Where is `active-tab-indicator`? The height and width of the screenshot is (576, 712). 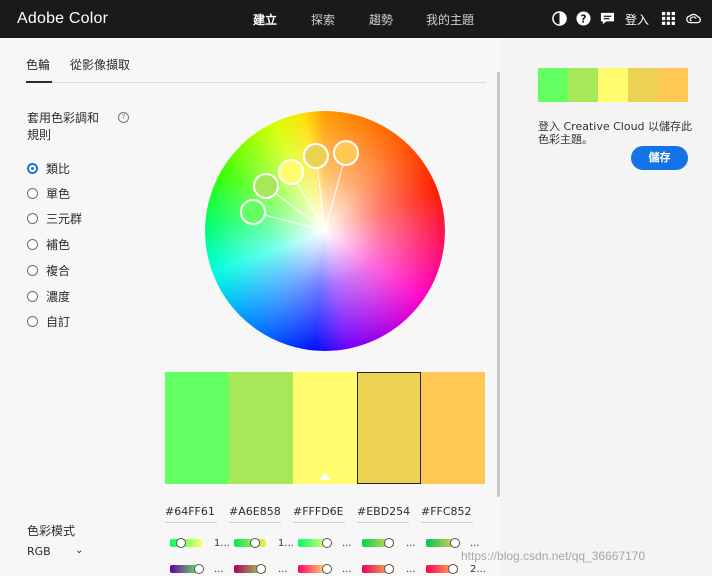 active-tab-indicator is located at coordinates (39, 82).